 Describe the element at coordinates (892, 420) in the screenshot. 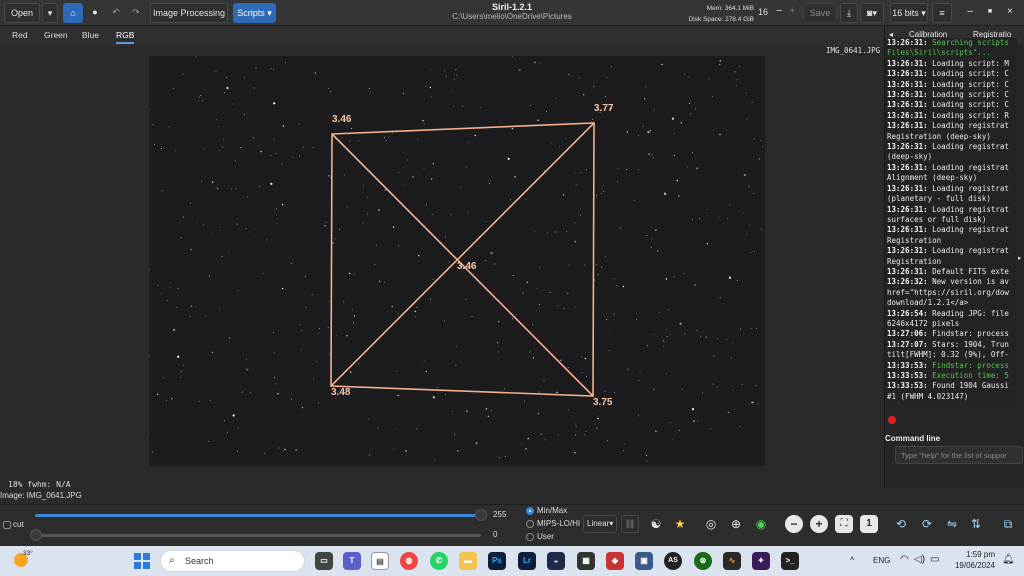

I see `status-red-dot-icon` at that location.